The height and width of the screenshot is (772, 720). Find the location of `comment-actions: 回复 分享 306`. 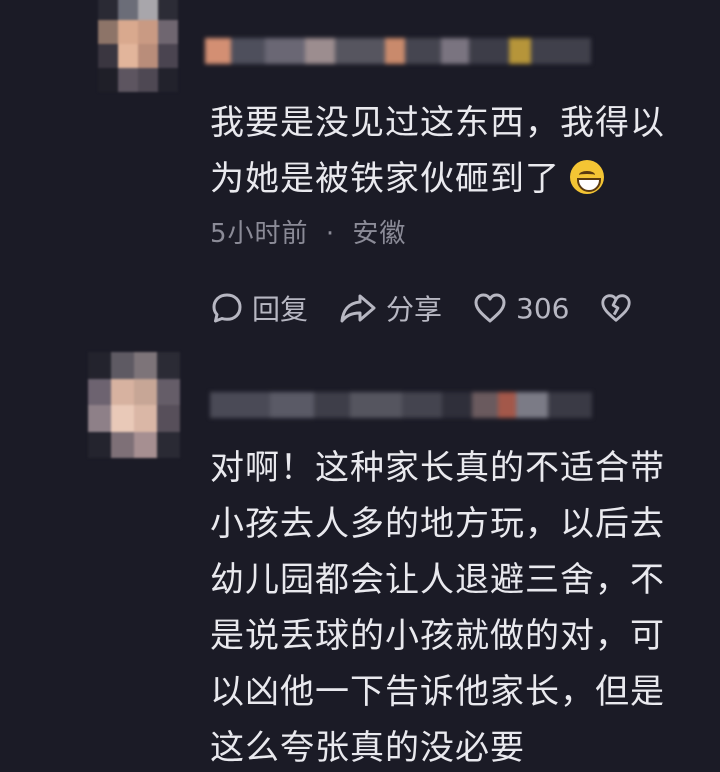

comment-actions: 回复 分享 306 is located at coordinates (440, 308).